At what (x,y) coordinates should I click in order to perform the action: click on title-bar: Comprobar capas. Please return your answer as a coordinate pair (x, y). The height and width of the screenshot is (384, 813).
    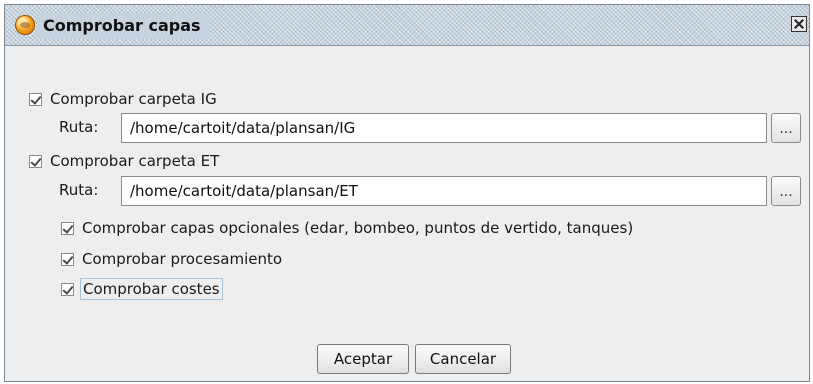
    Looking at the image, I should click on (407, 25).